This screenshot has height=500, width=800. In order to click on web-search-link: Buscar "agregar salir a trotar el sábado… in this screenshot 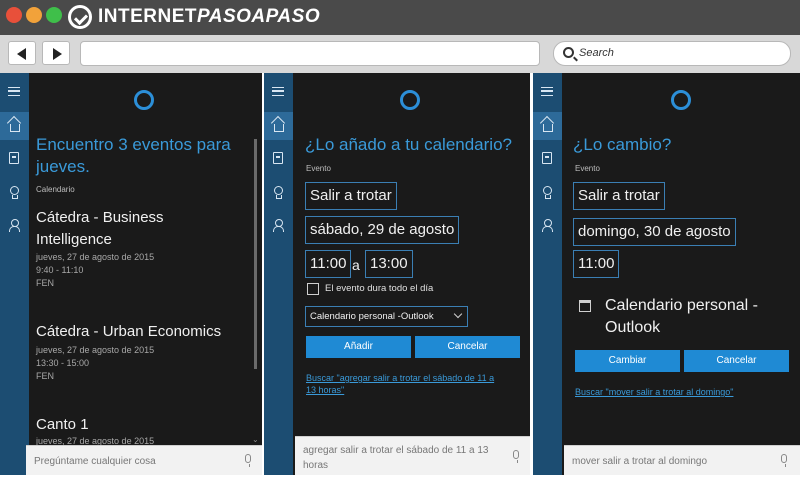, I will do `click(417, 384)`.